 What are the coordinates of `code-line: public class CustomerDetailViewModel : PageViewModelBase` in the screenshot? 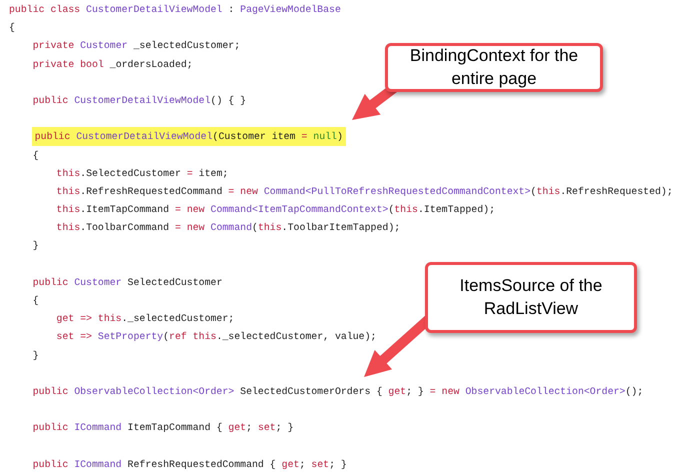 It's located at (175, 10).